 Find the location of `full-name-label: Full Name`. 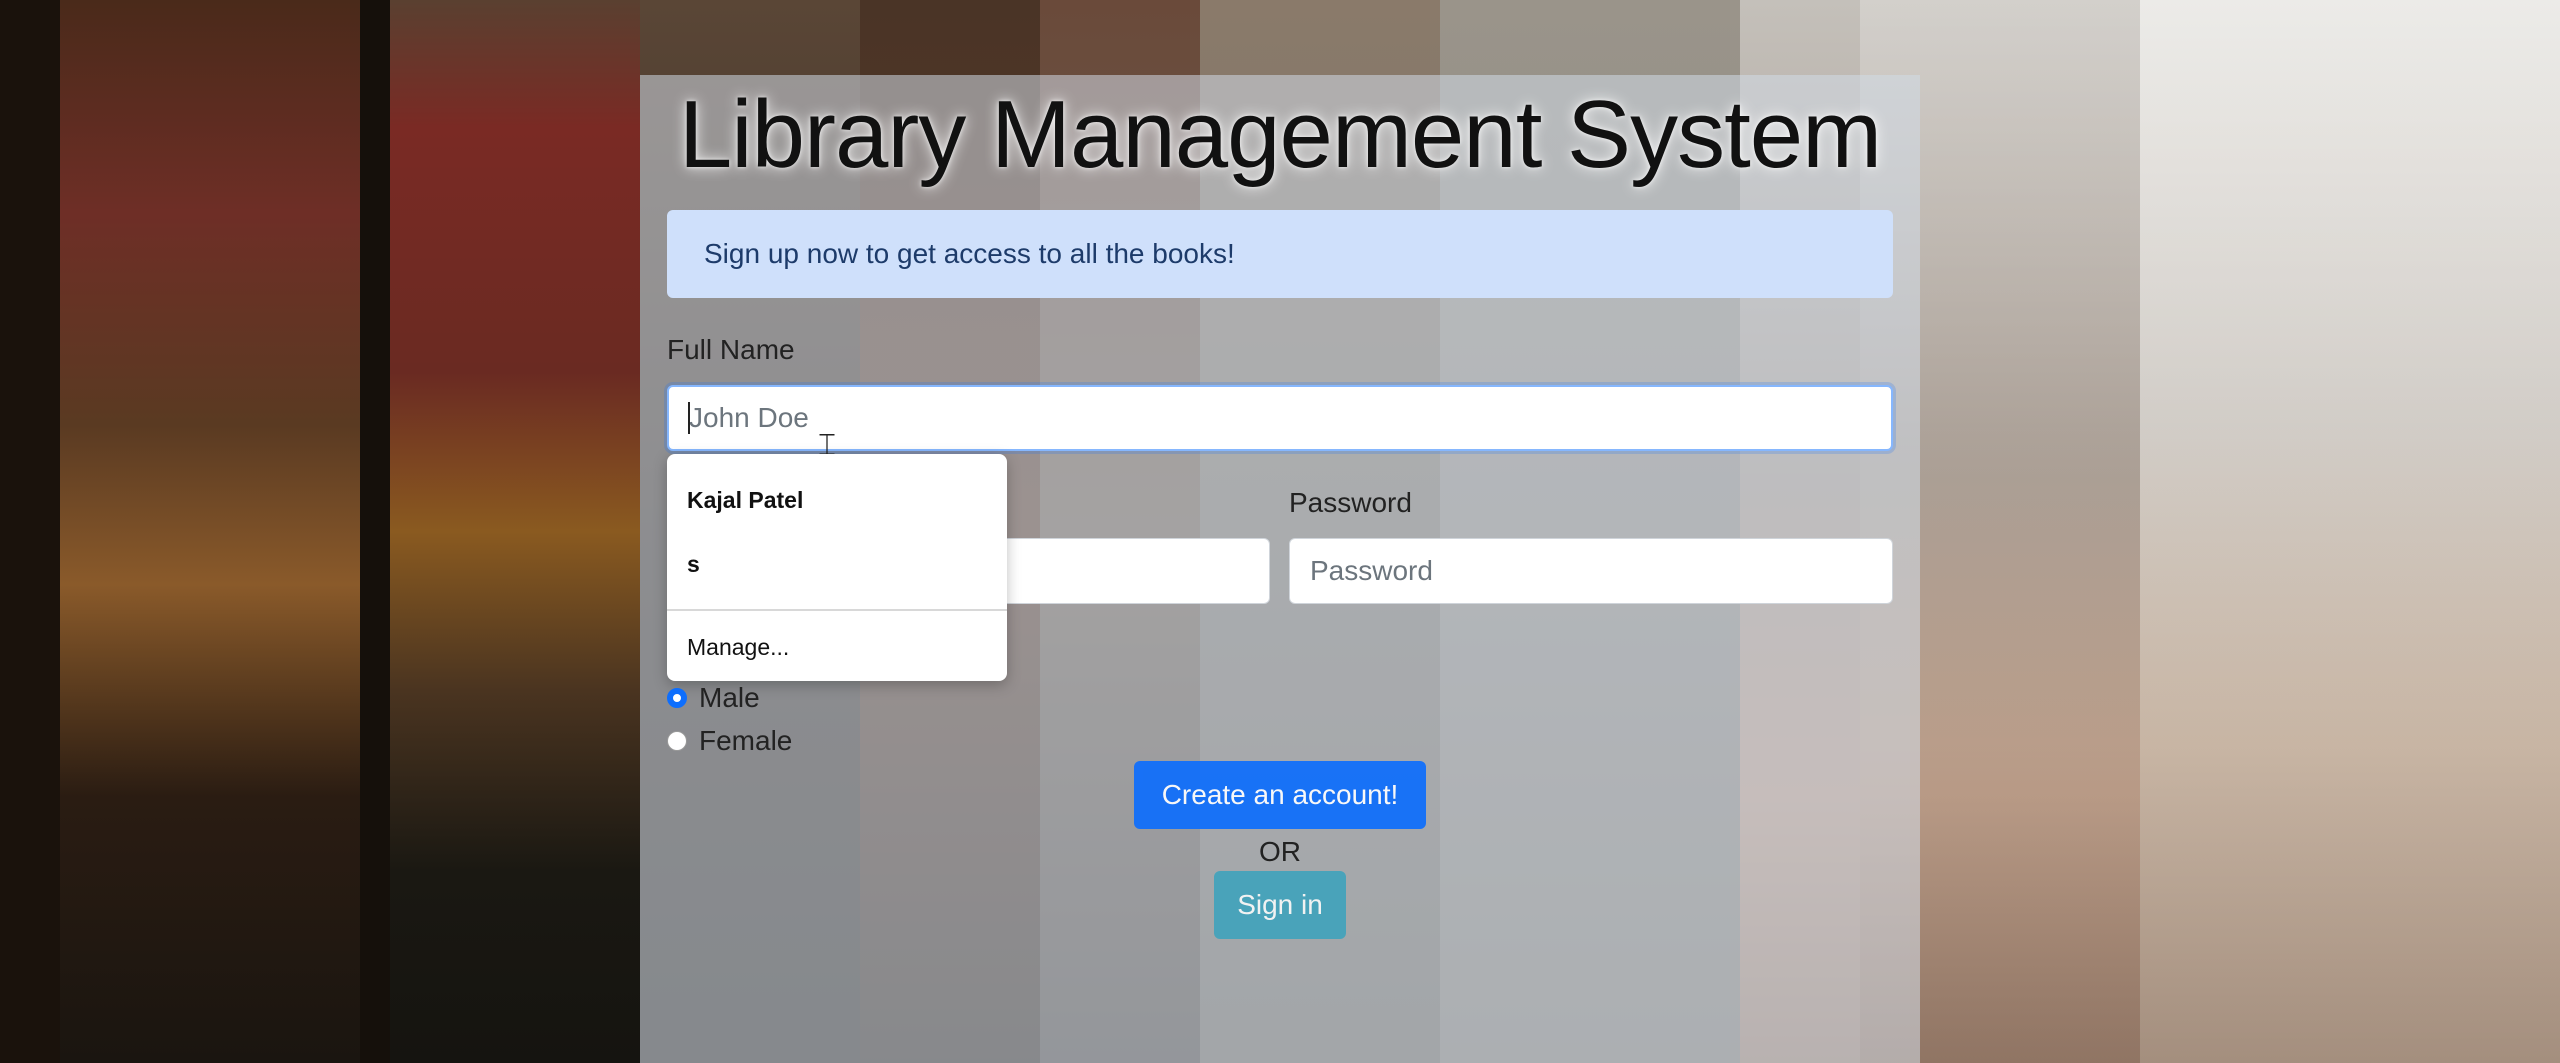

full-name-label: Full Name is located at coordinates (731, 349).